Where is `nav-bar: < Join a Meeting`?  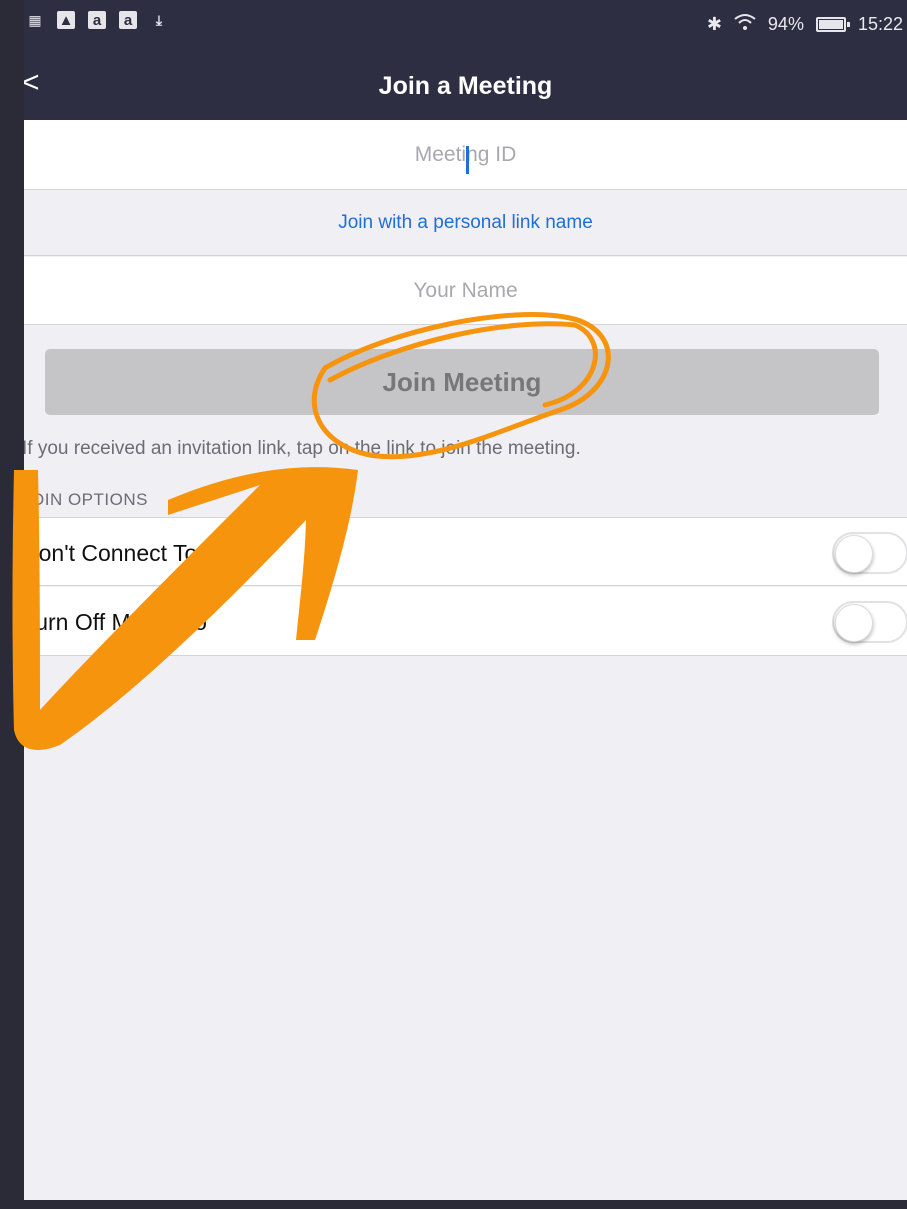 nav-bar: < Join a Meeting is located at coordinates (465, 85).